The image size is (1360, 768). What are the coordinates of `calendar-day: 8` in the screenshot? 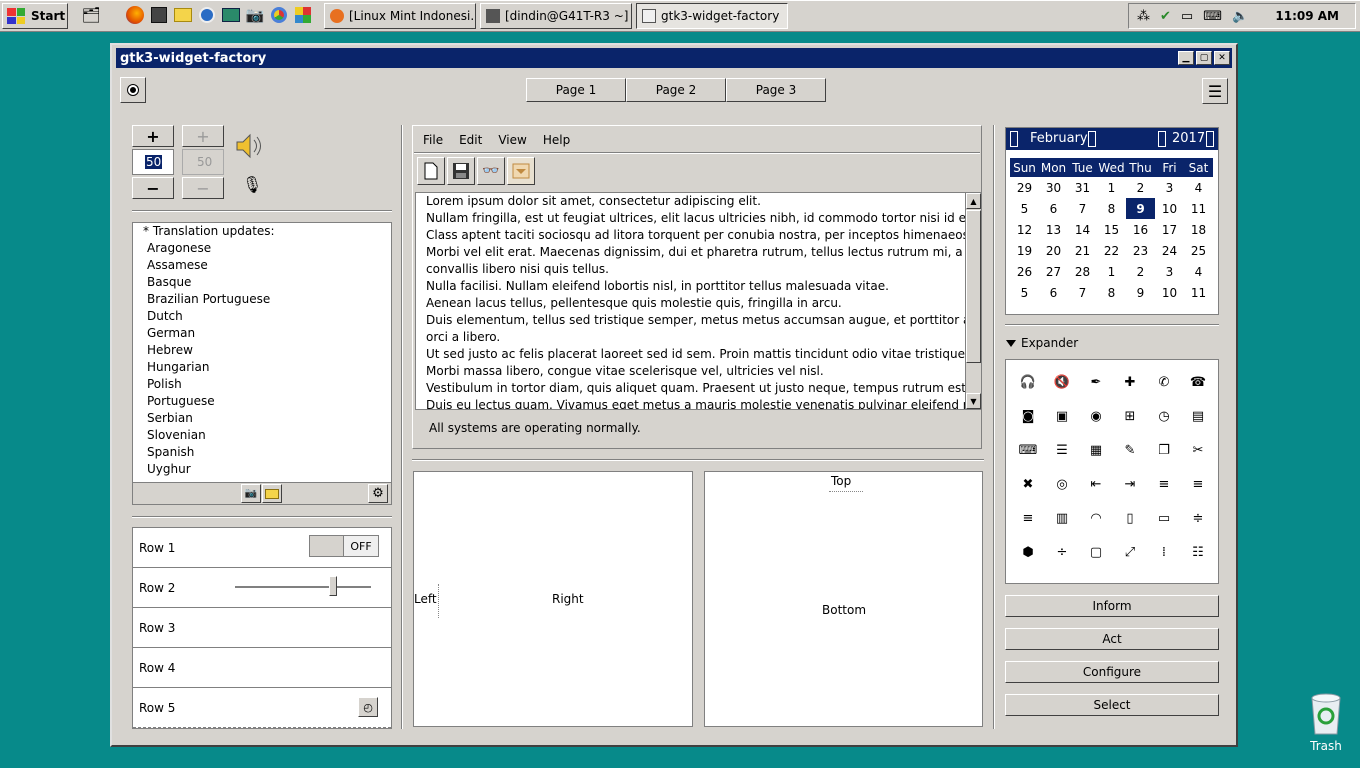 It's located at (1111, 208).